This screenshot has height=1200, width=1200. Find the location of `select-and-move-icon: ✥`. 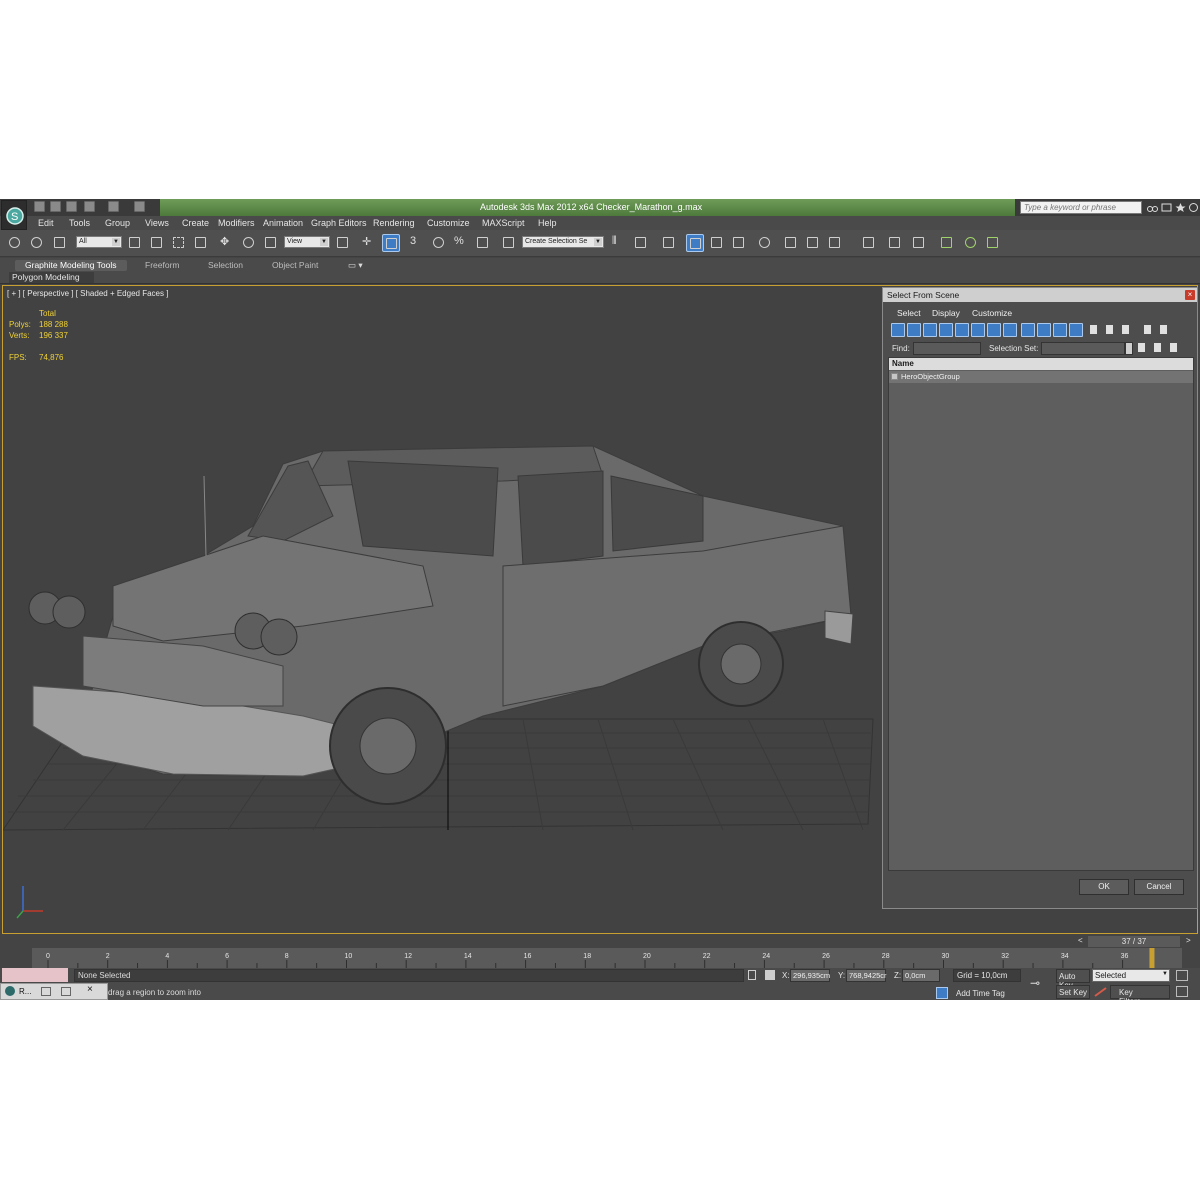

select-and-move-icon: ✥ is located at coordinates (227, 243).